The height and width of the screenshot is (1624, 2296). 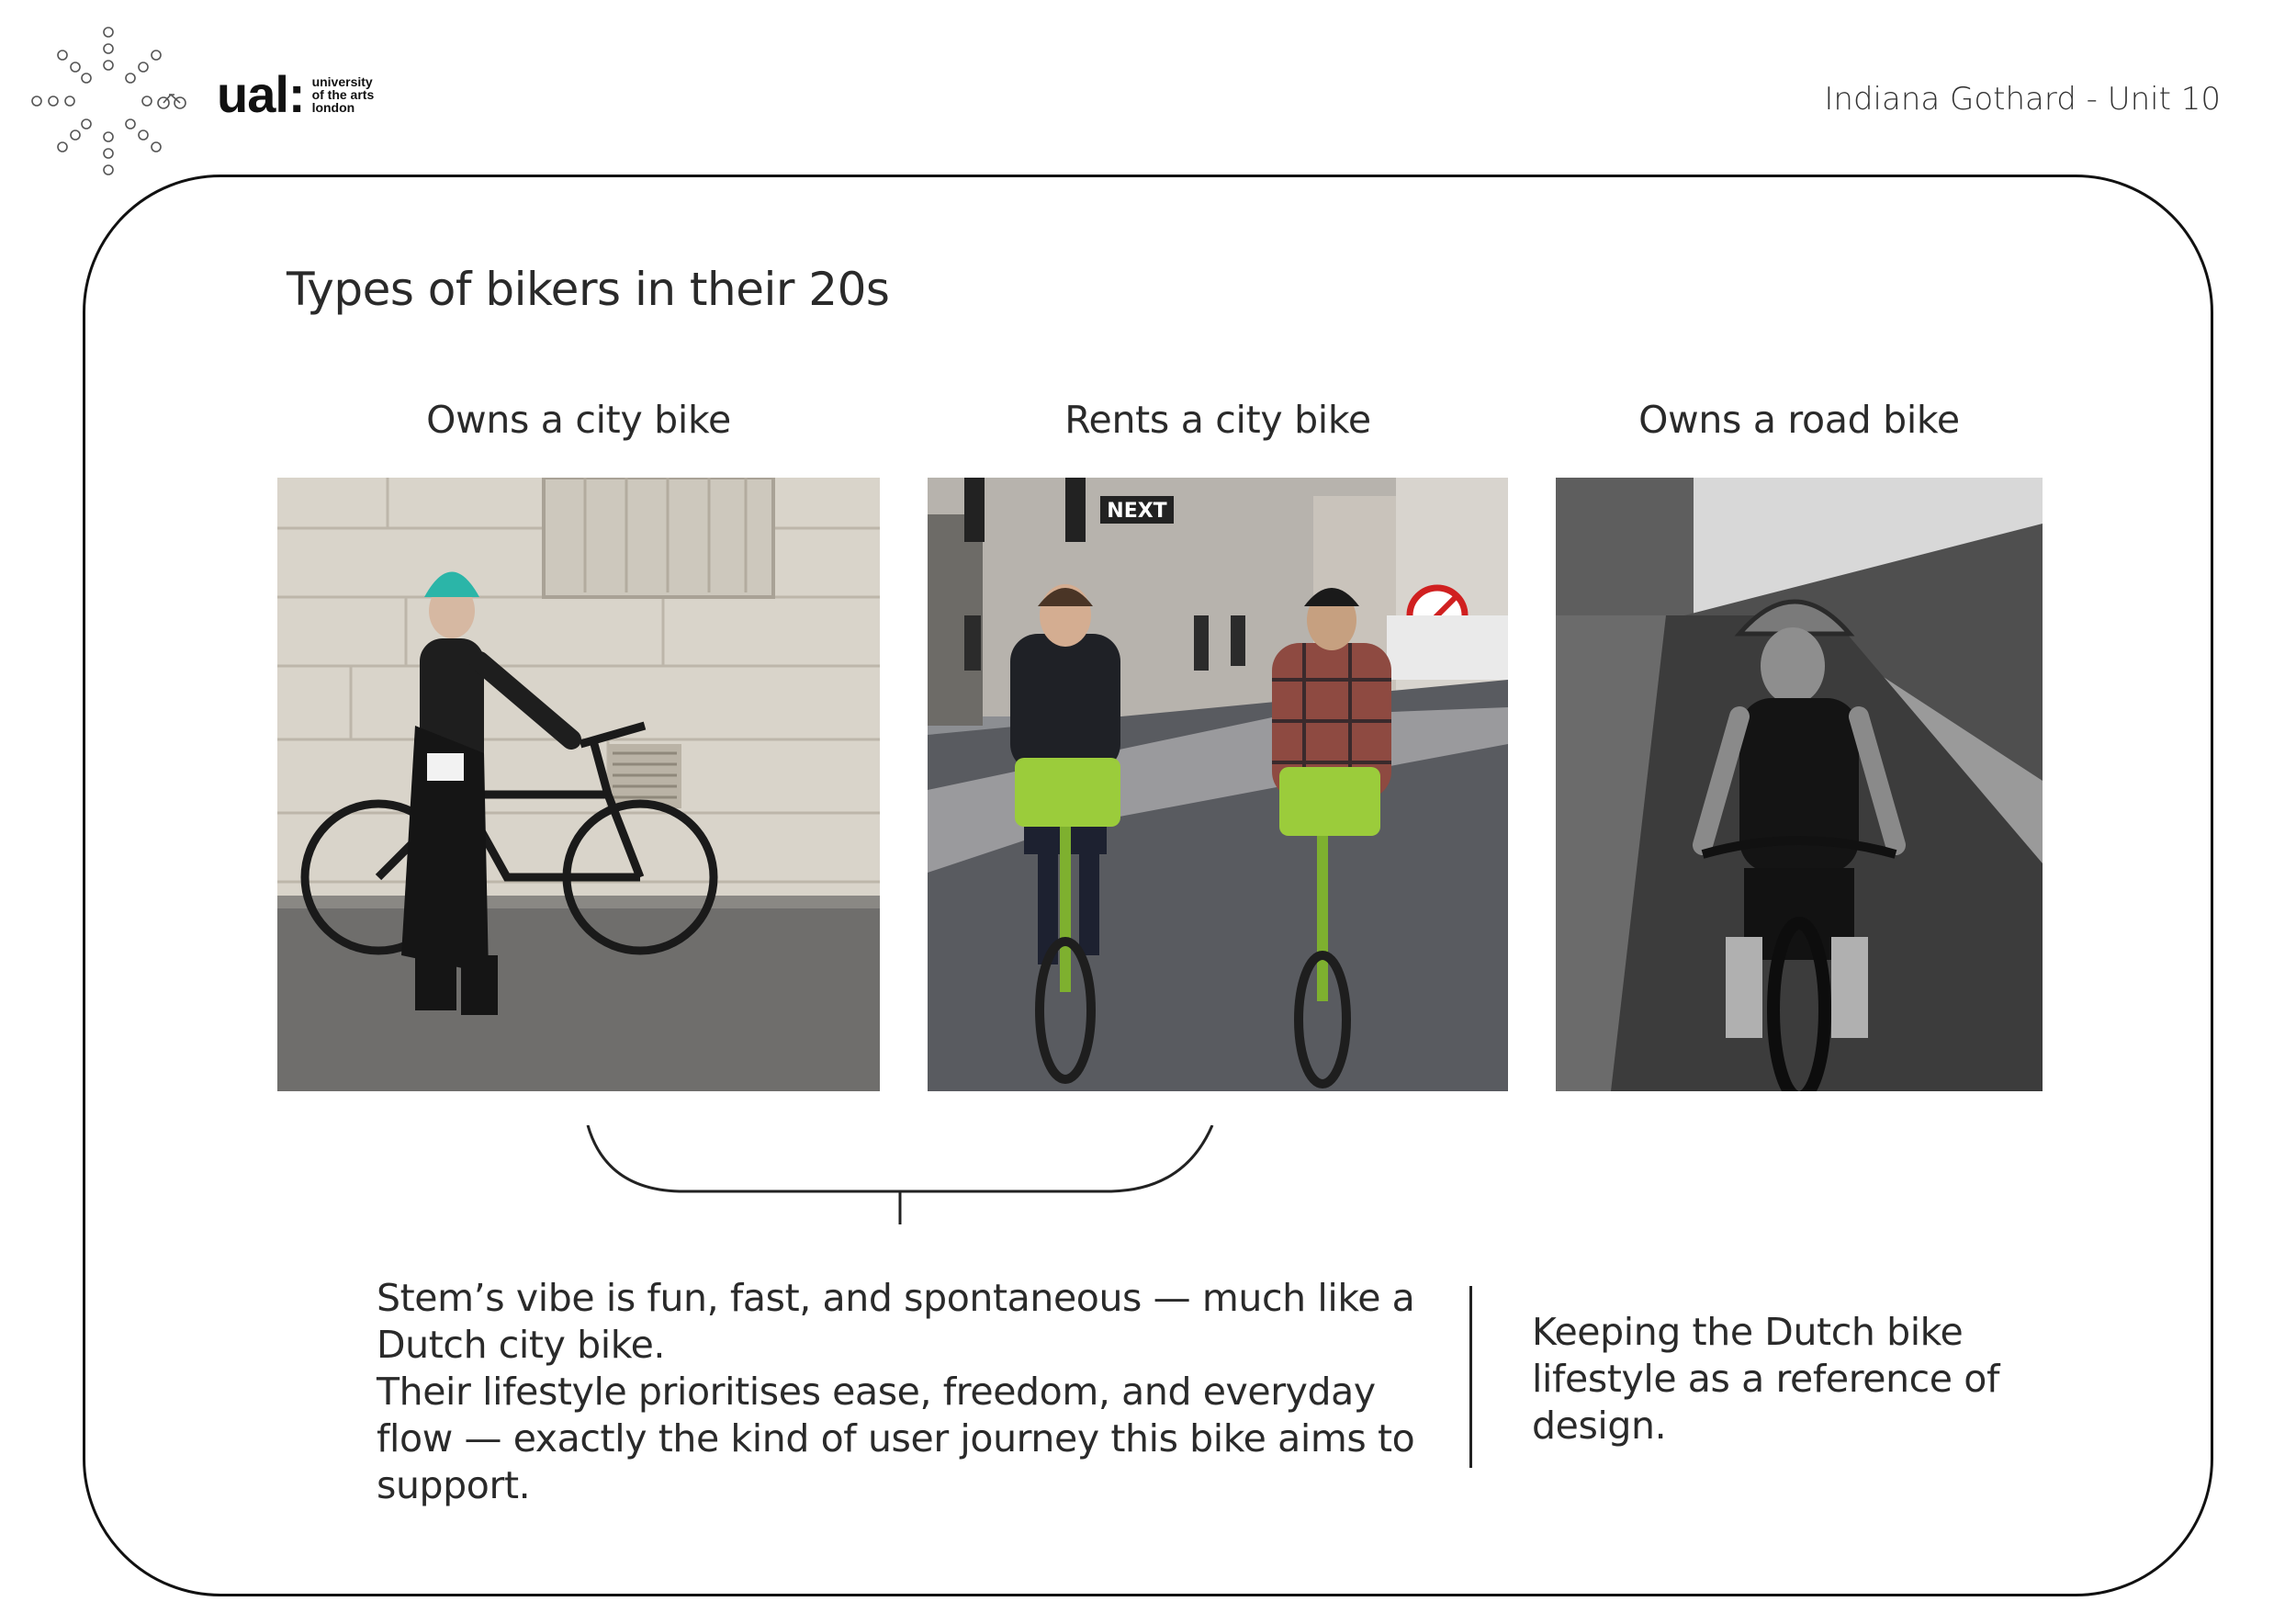 I want to click on grouping-bracket, so click(x=900, y=1174).